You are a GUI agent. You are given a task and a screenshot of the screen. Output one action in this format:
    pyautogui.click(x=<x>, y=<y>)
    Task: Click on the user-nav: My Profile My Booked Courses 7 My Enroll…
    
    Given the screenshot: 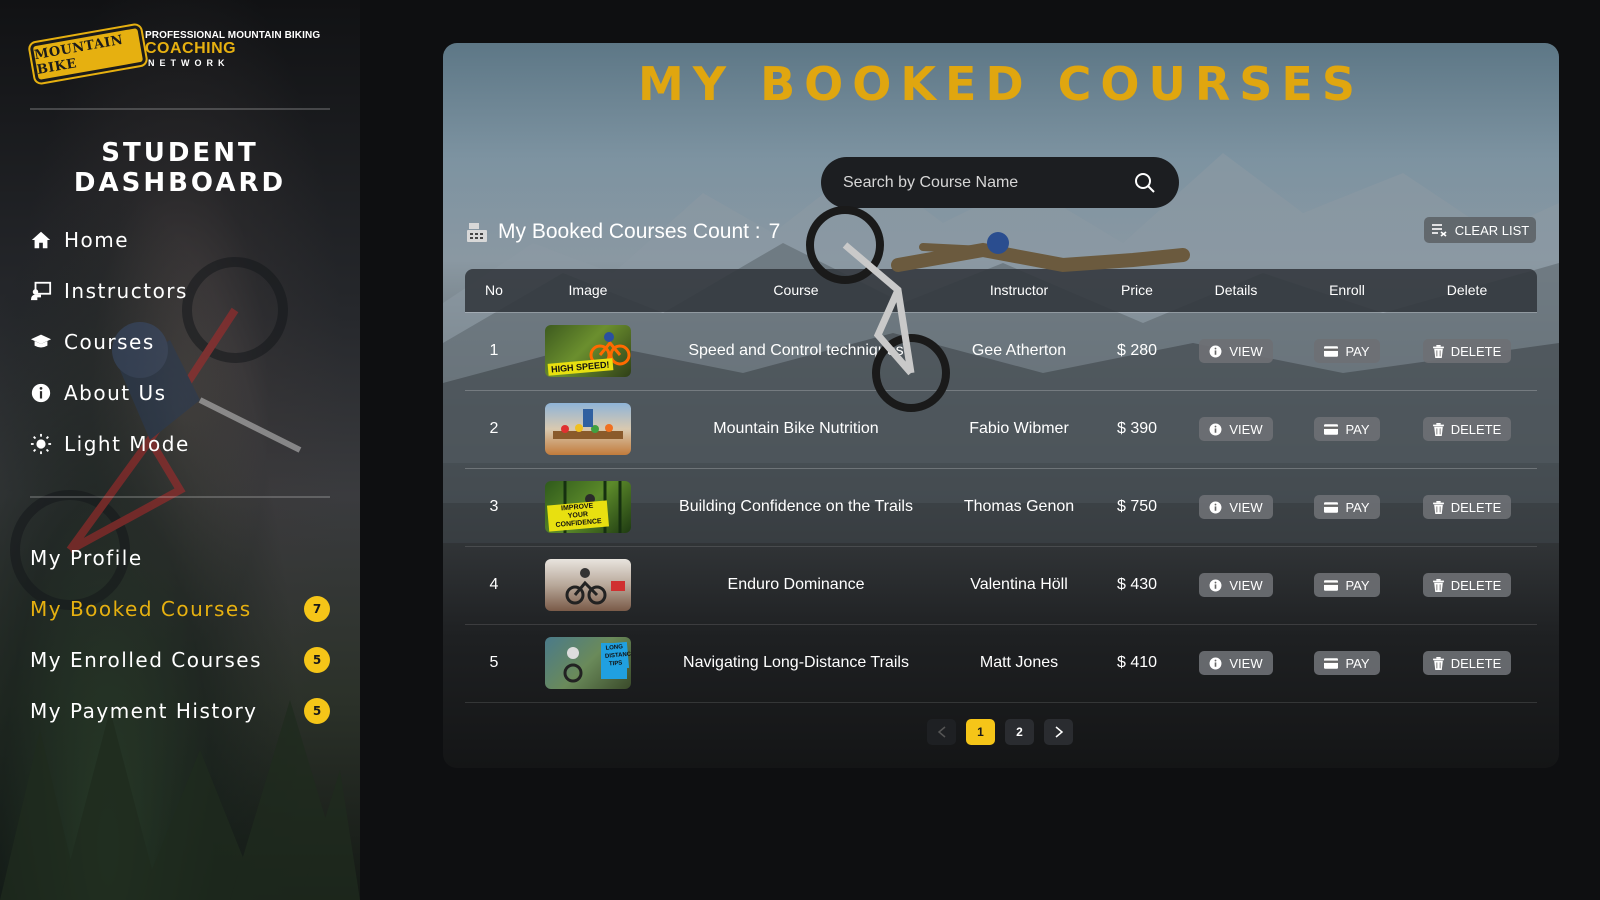 What is the action you would take?
    pyautogui.click(x=180, y=634)
    